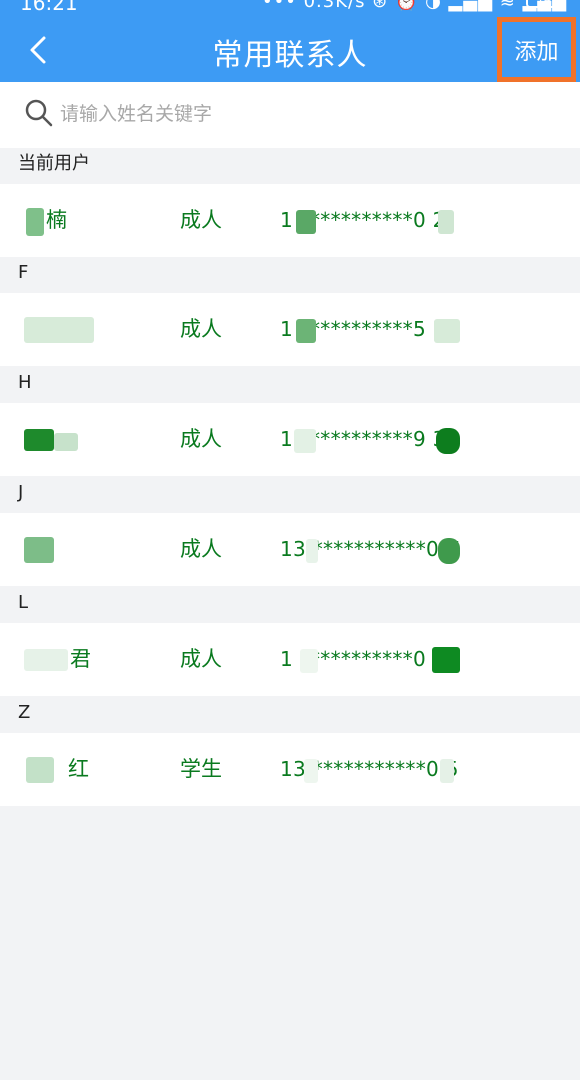  What do you see at coordinates (49, 7) in the screenshot?
I see `status-time: 16:21` at bounding box center [49, 7].